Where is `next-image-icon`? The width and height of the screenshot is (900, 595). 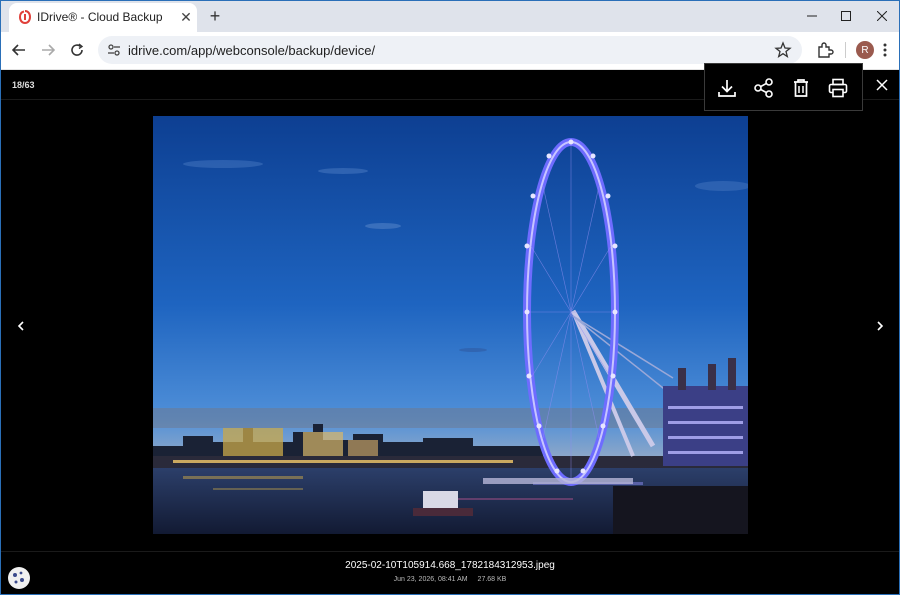
next-image-icon is located at coordinates (880, 326).